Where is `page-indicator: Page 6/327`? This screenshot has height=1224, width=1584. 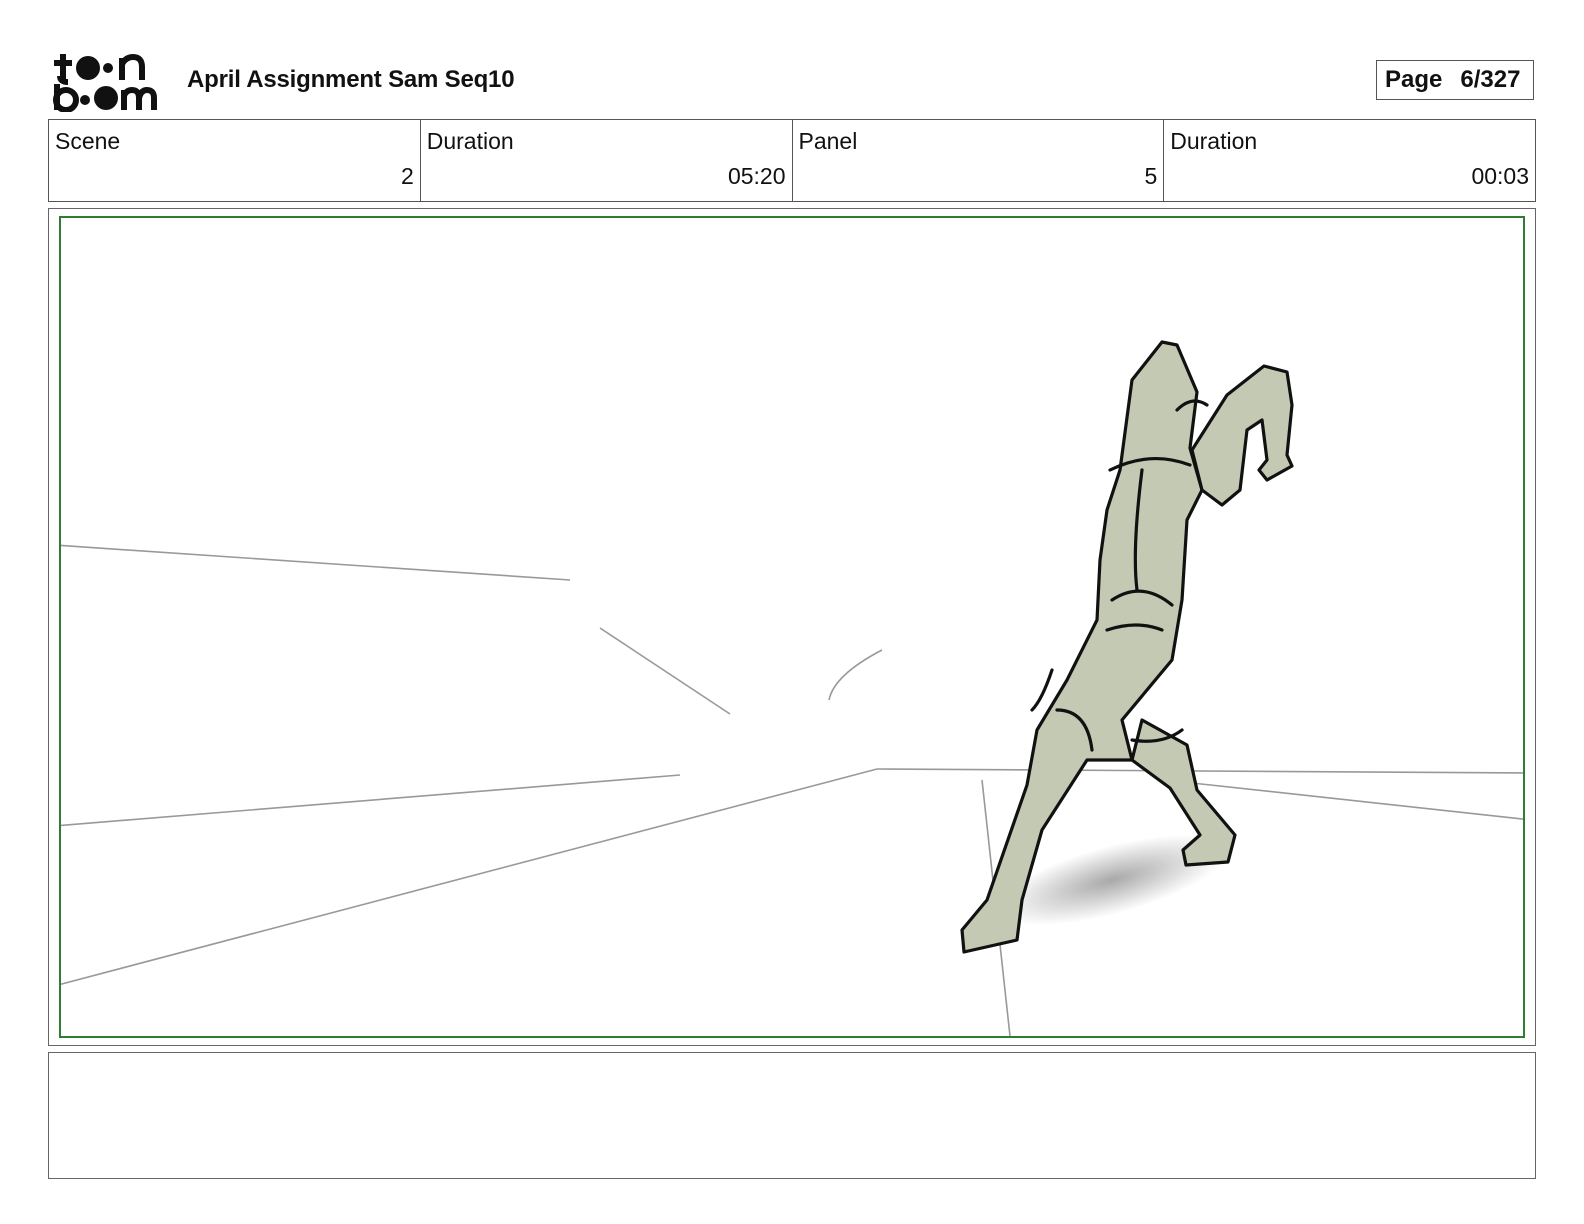
page-indicator: Page 6/327 is located at coordinates (1455, 80).